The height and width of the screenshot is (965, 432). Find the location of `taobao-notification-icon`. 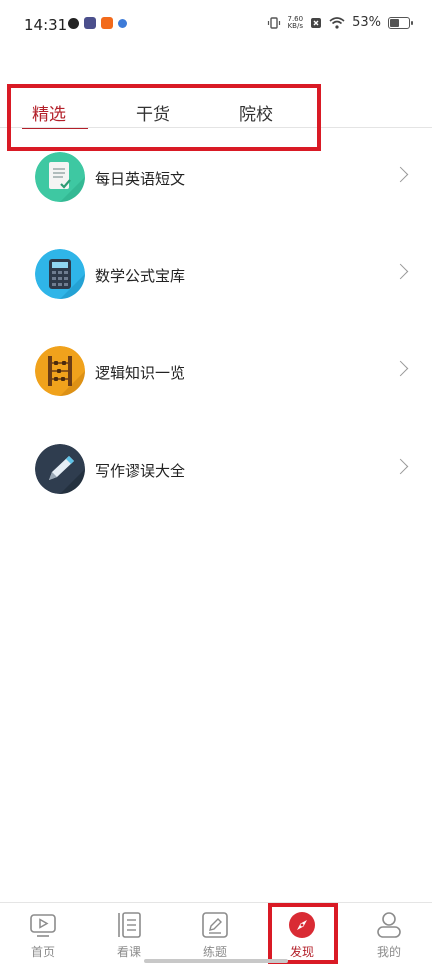

taobao-notification-icon is located at coordinates (107, 23).